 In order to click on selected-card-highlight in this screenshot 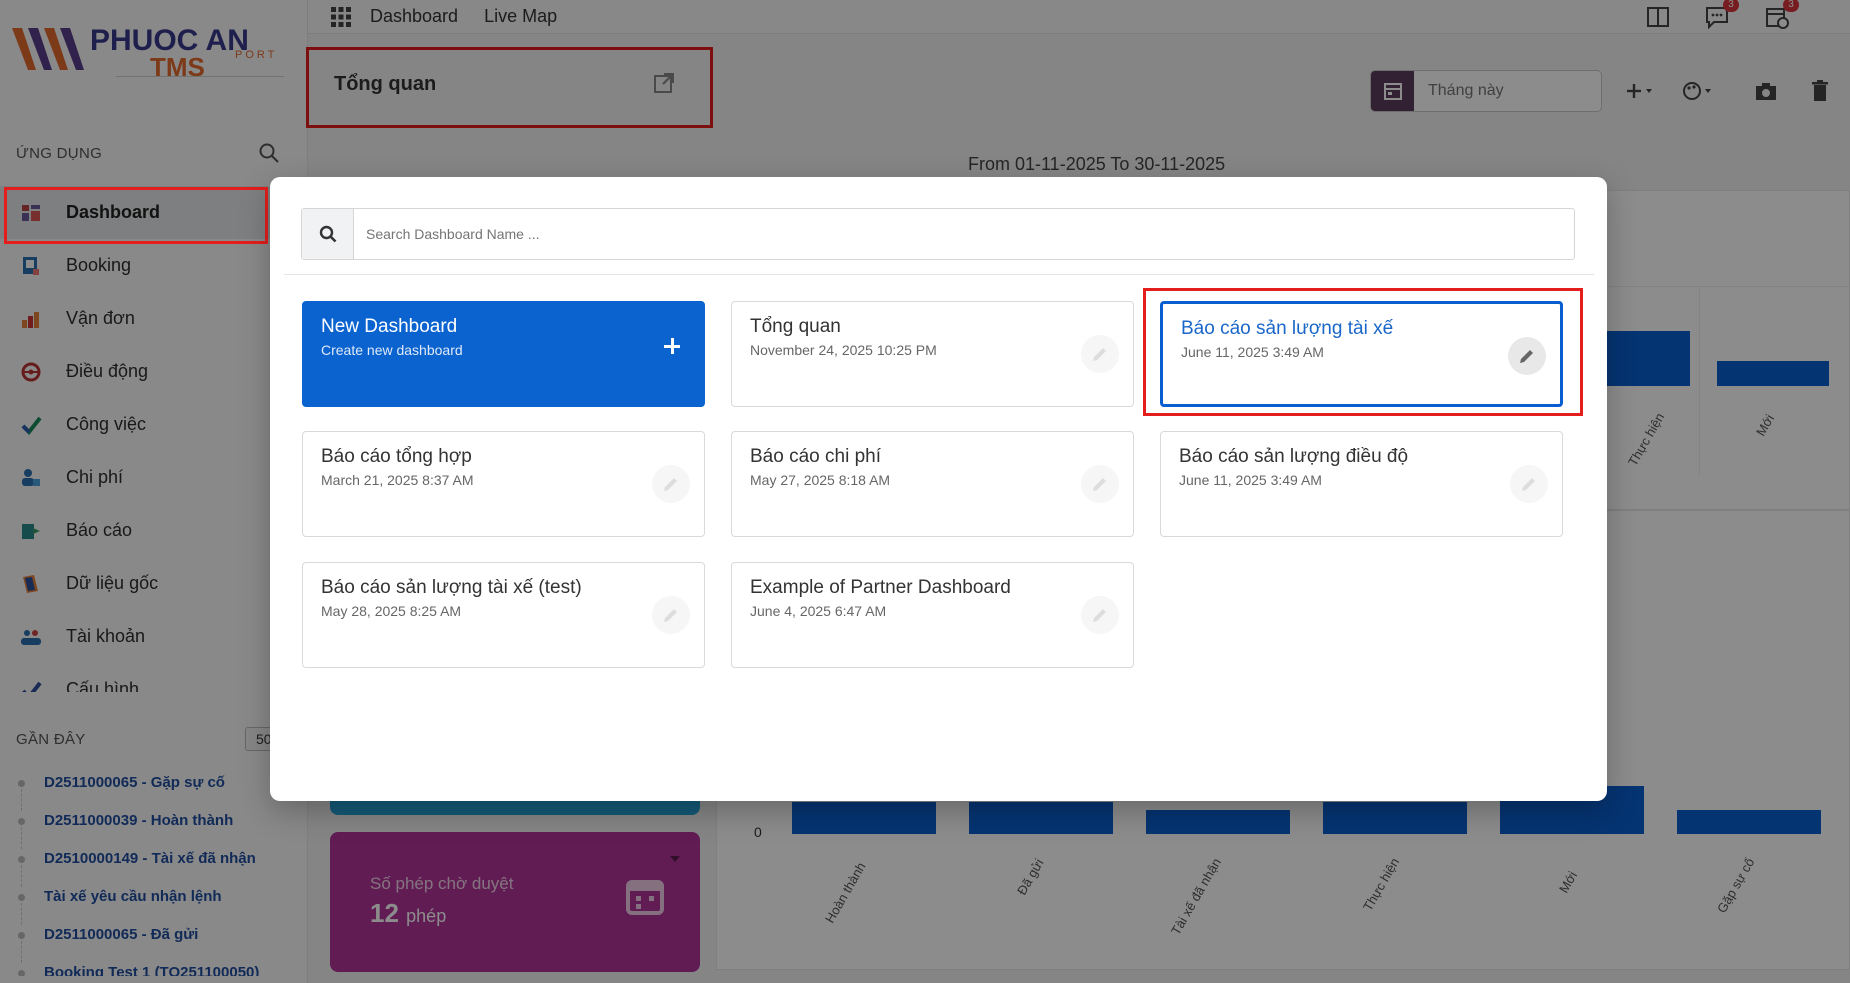, I will do `click(1363, 352)`.